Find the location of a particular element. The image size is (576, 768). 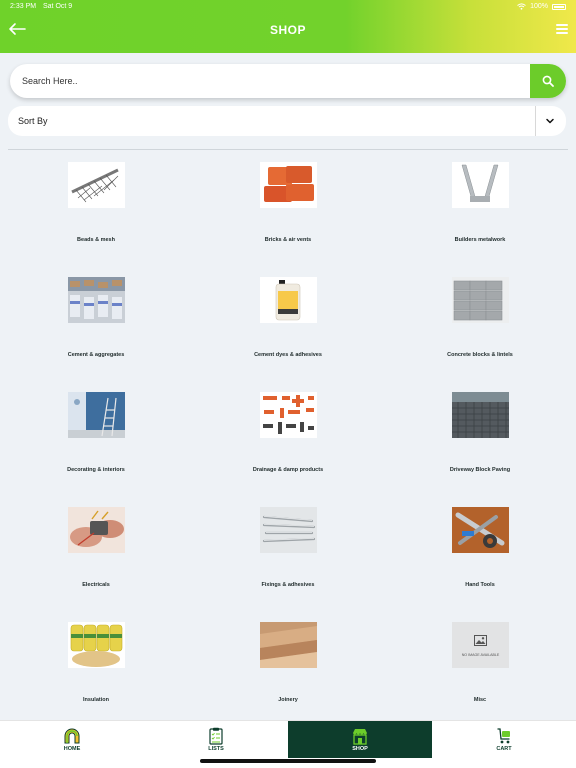

status-bar: 2:33 PM Sat Oct 9 100% is located at coordinates (288, 8).